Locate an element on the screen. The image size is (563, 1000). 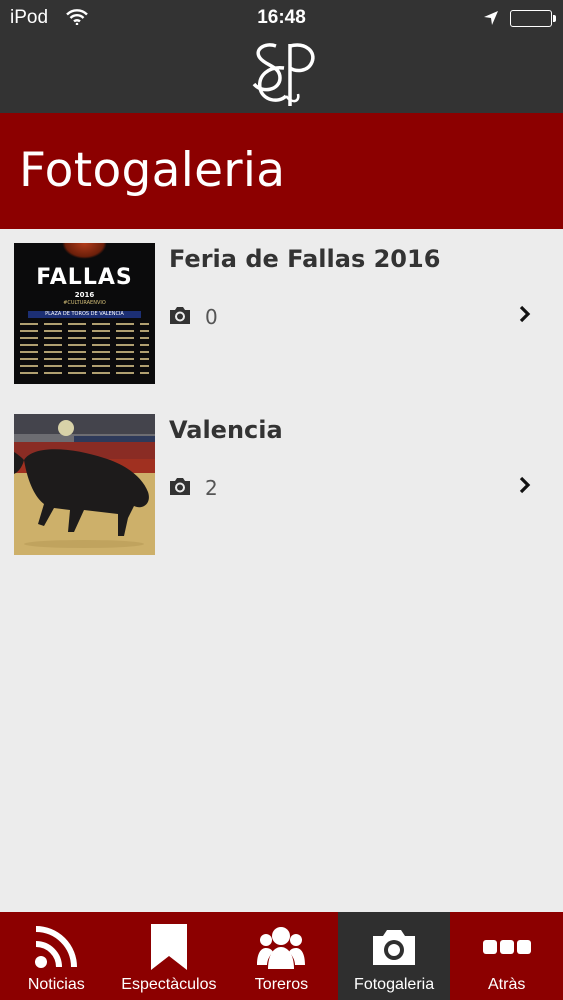
tab-fotogaleria: Fotogaleria is located at coordinates (394, 956).